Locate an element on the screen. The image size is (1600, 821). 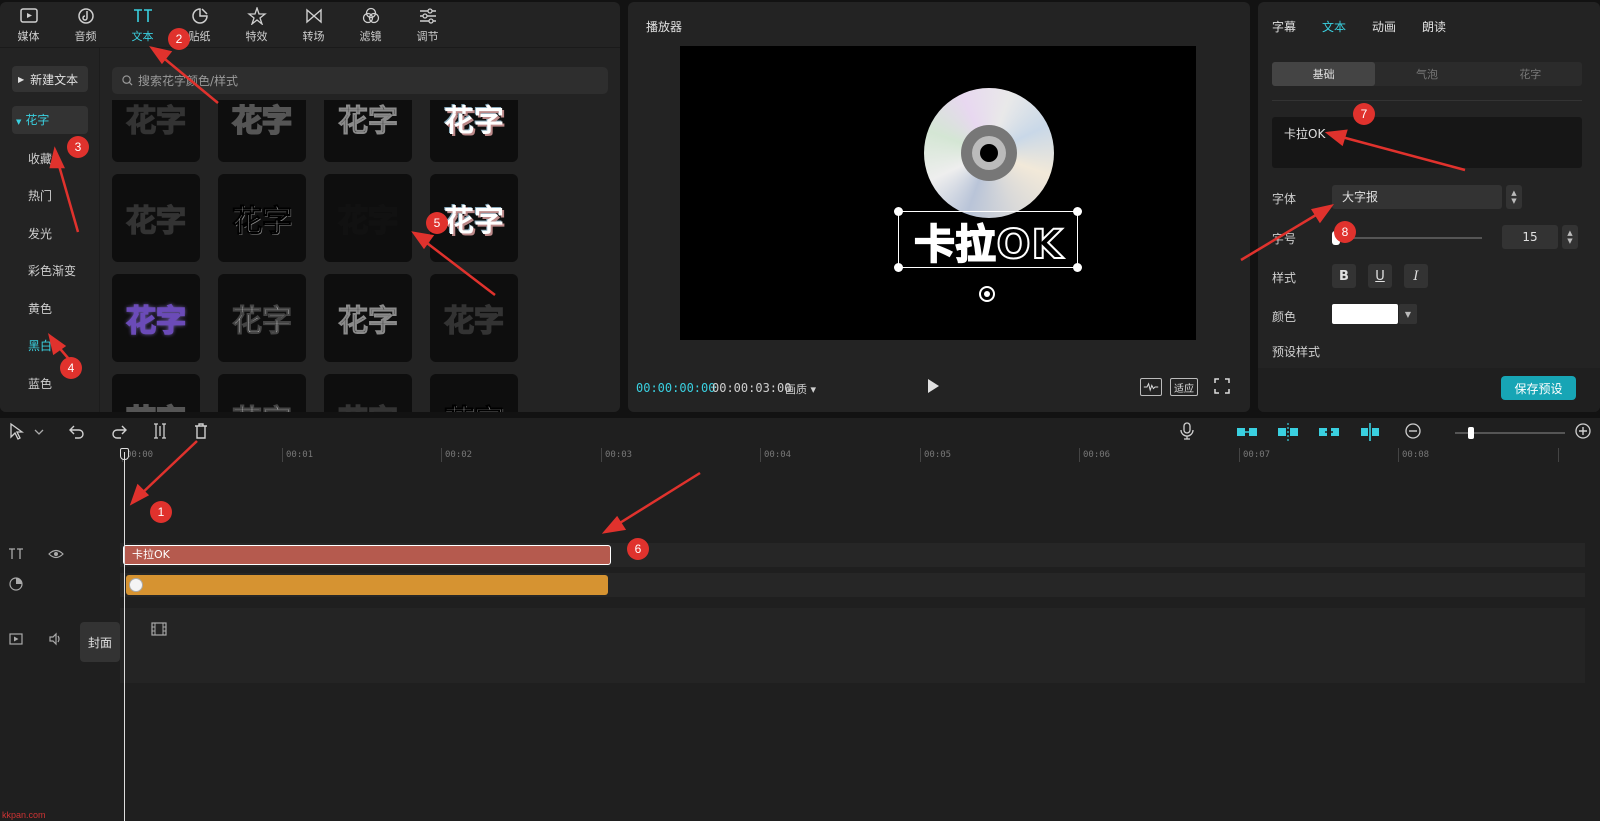
tab-transition: 转场 is located at coordinates (313, 25).